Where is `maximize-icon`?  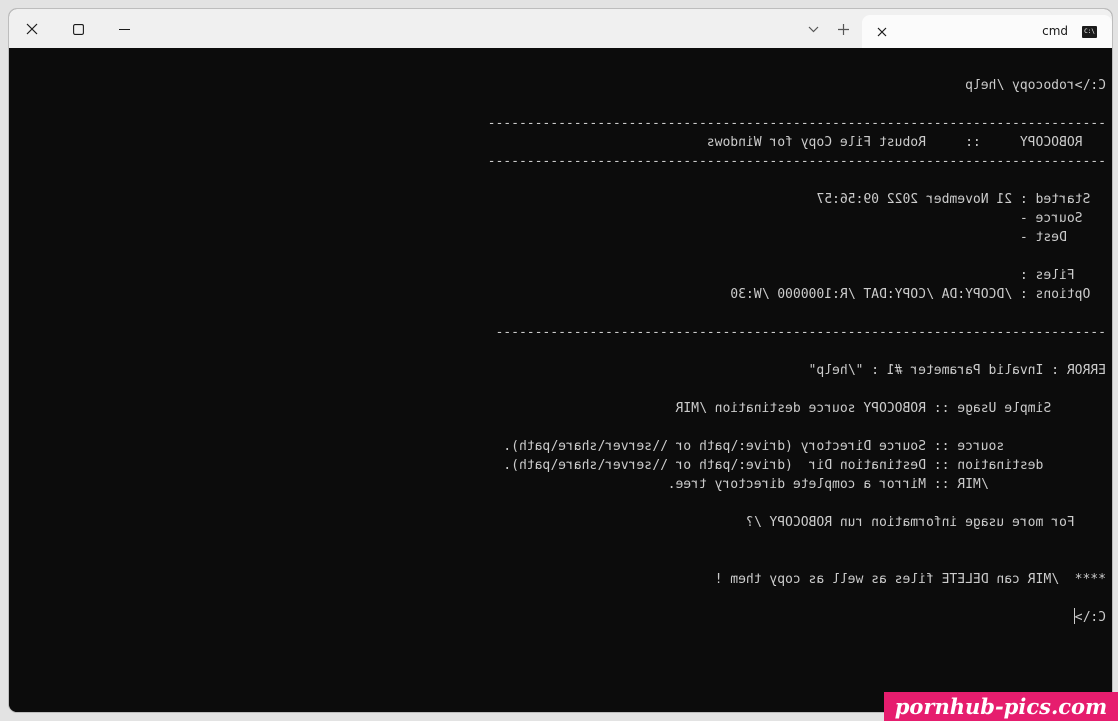 maximize-icon is located at coordinates (78, 29).